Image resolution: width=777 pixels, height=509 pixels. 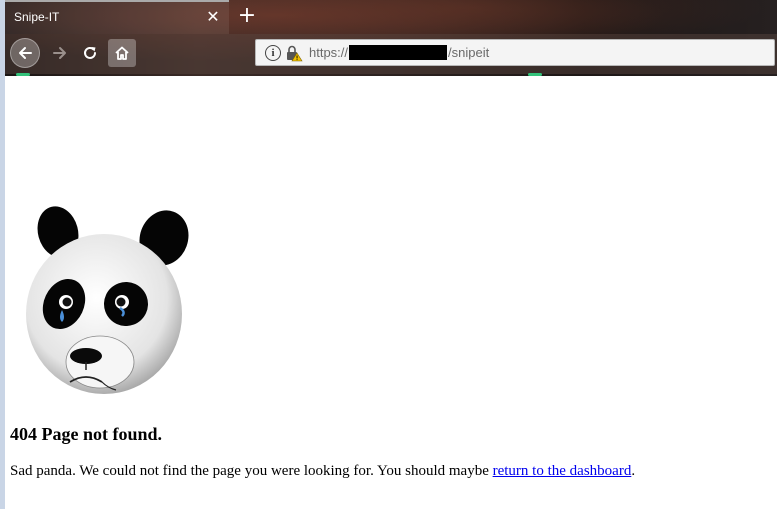 I want to click on back-button, so click(x=25, y=53).